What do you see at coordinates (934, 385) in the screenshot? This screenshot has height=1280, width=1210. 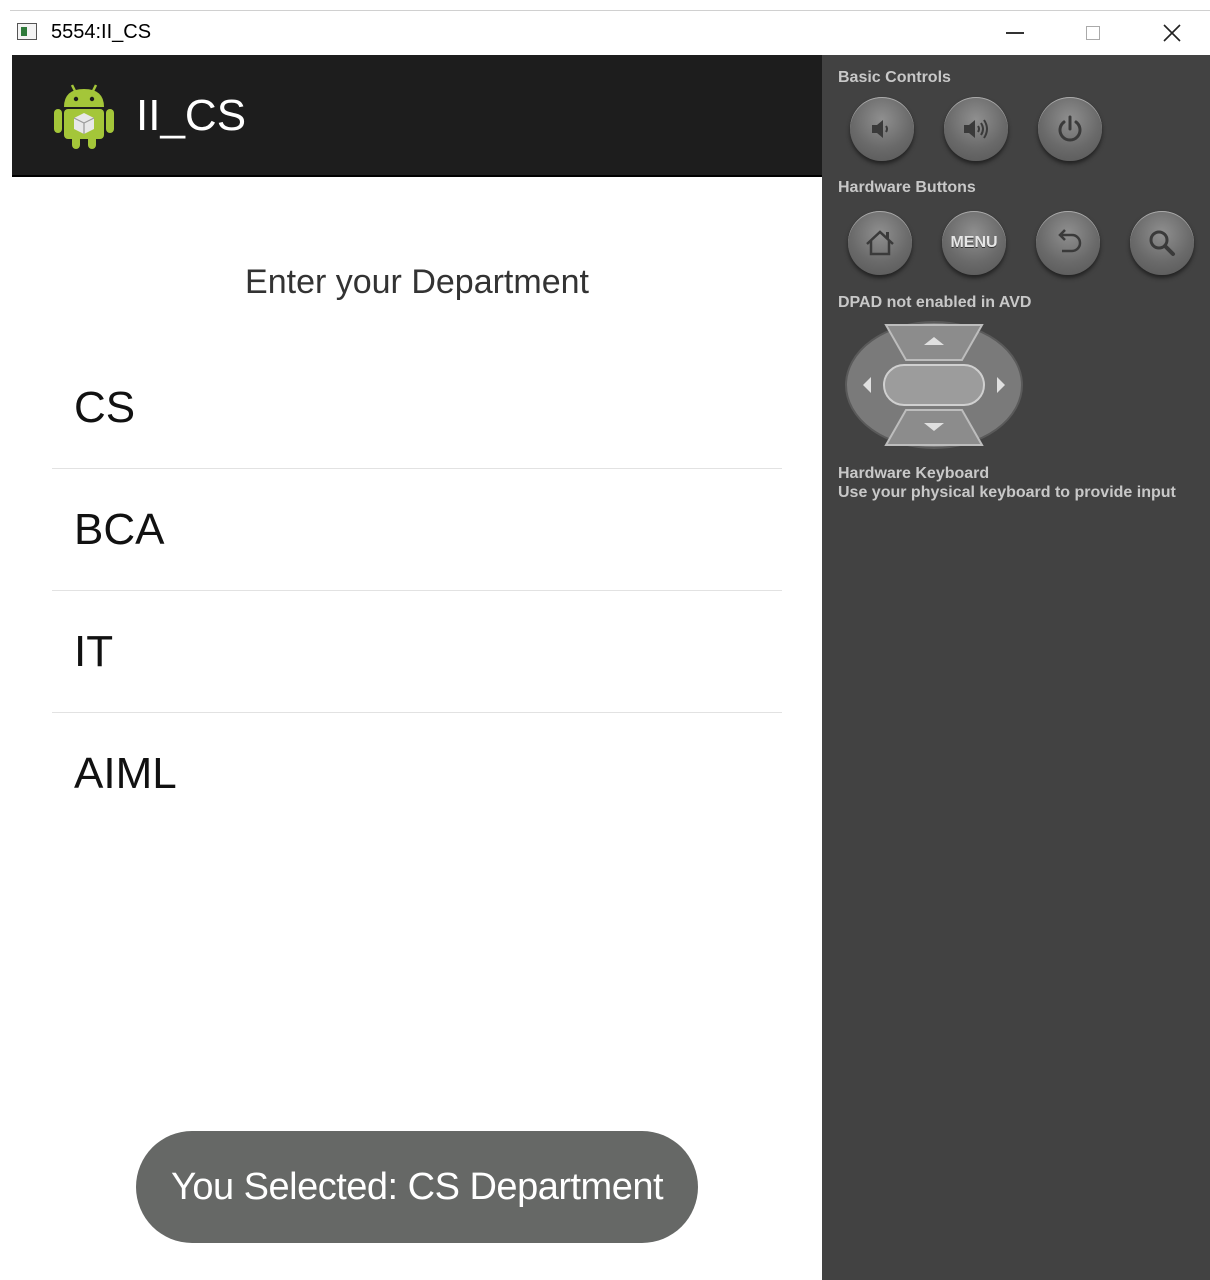 I see `dpad` at bounding box center [934, 385].